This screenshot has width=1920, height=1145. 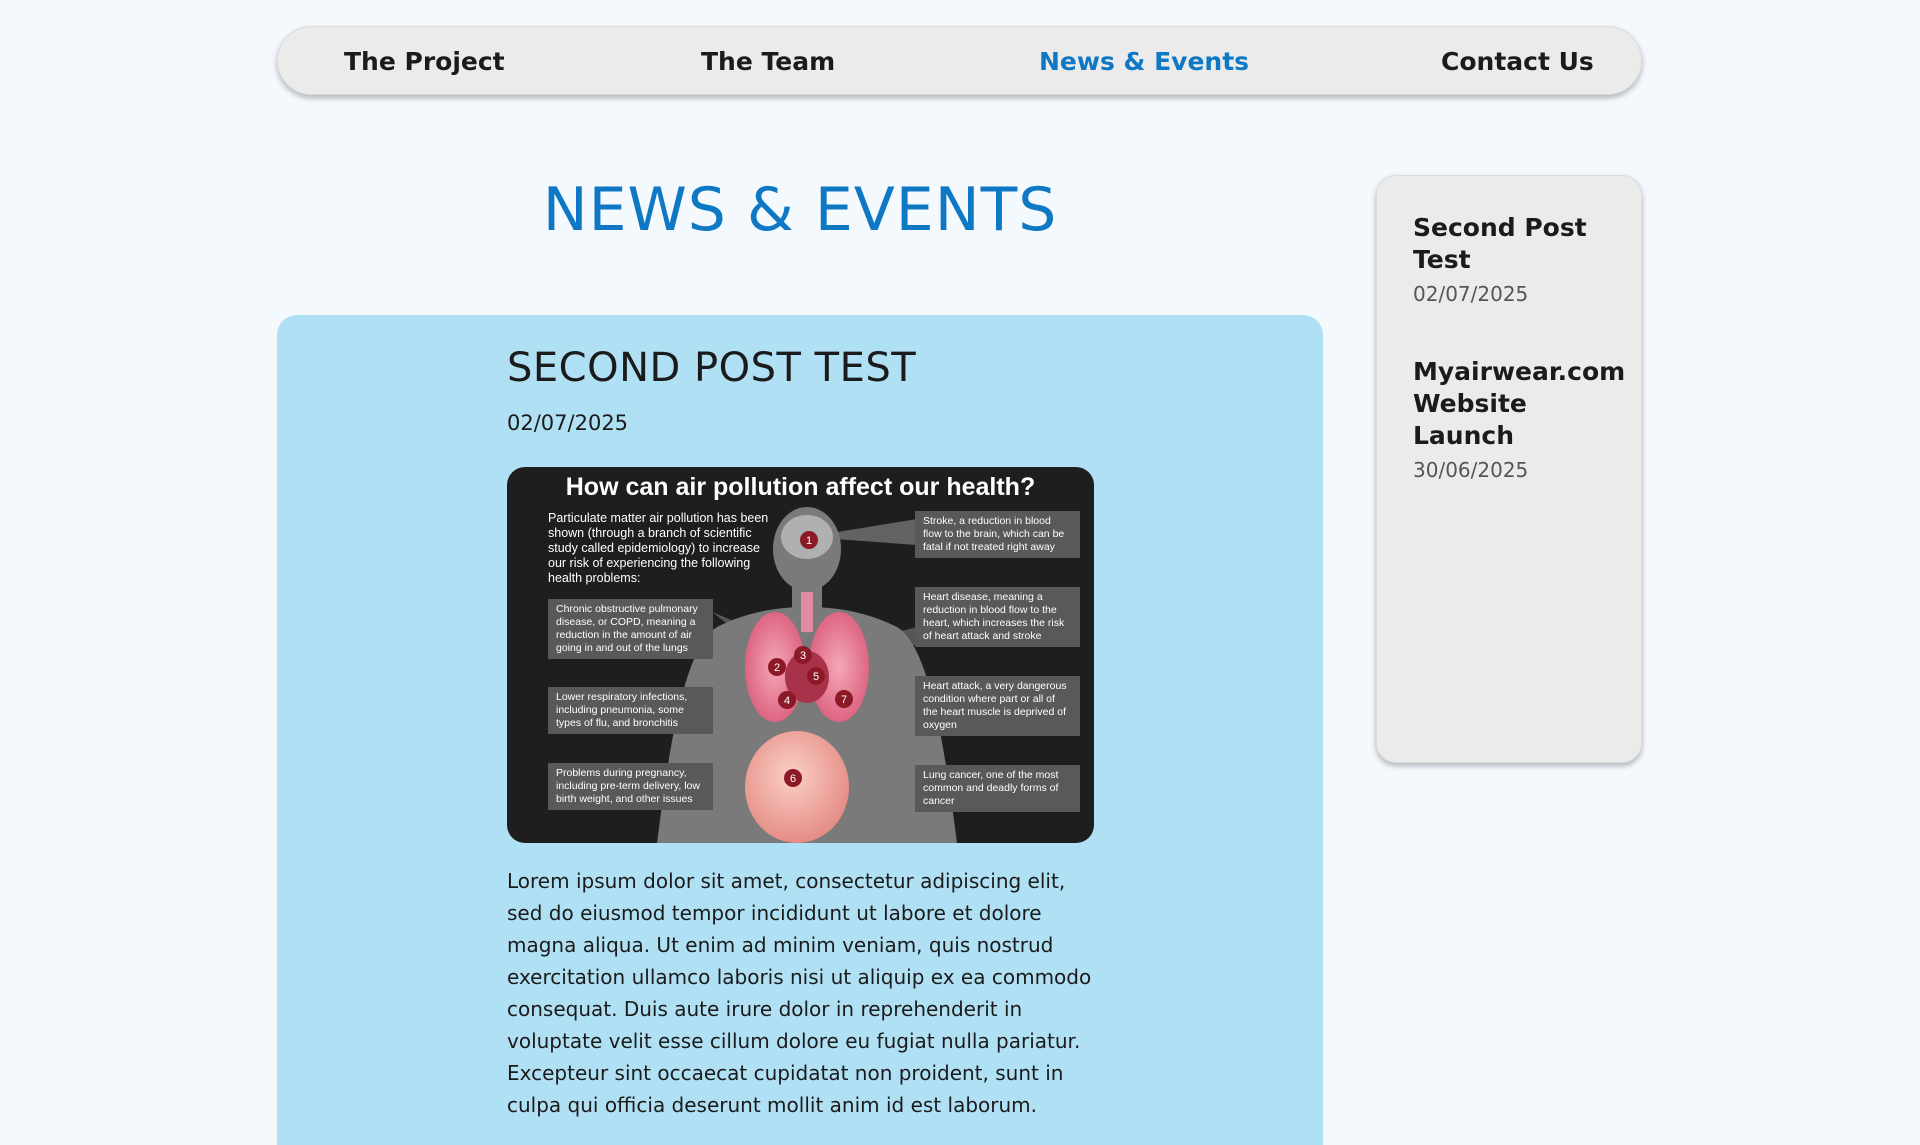 I want to click on marker-5-label: 5, so click(x=816, y=677).